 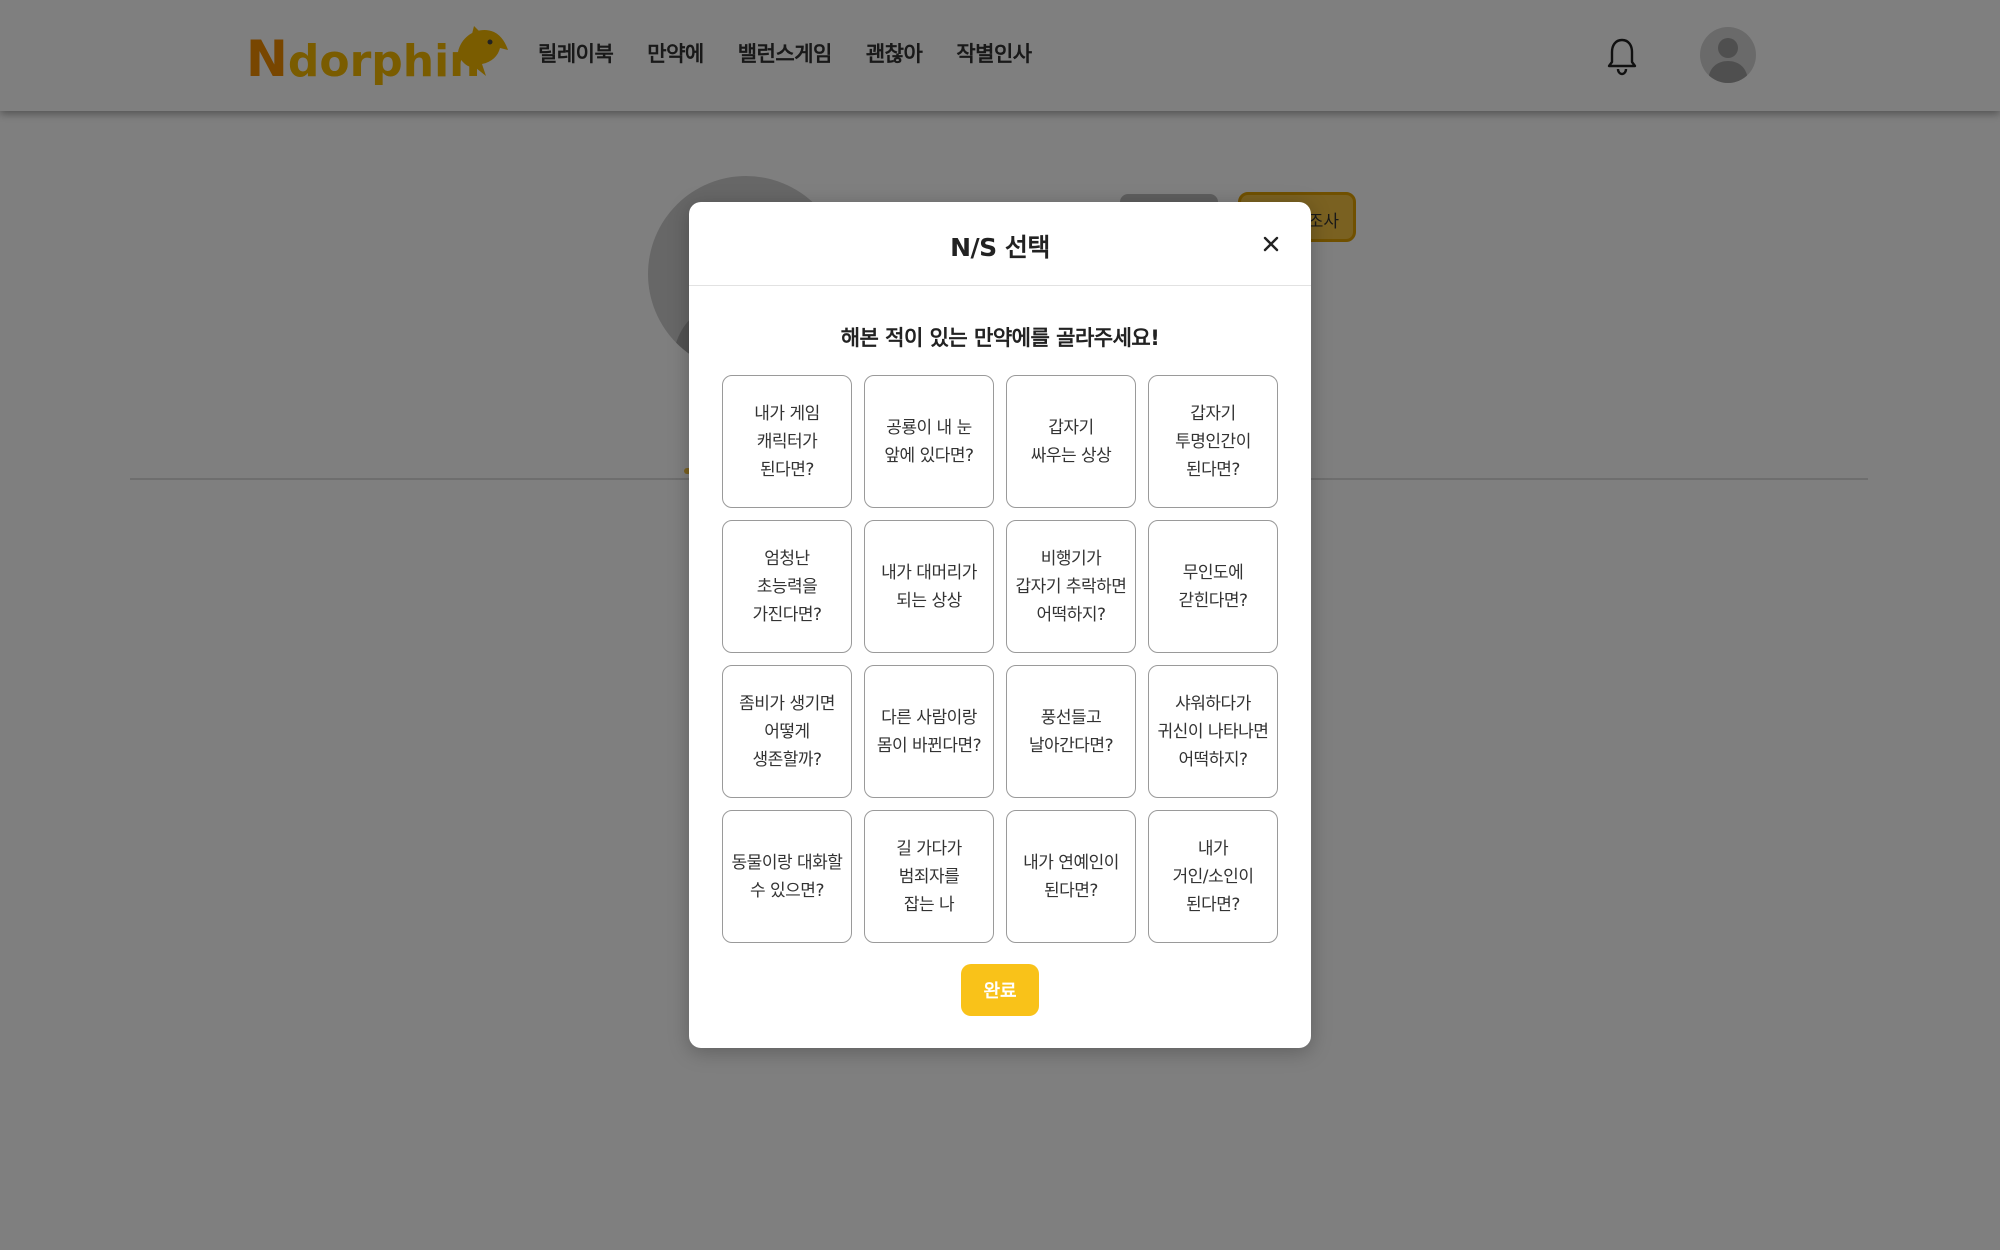 What do you see at coordinates (787, 586) in the screenshot?
I see `option-card: 엄청난 초능력을 가진다면?` at bounding box center [787, 586].